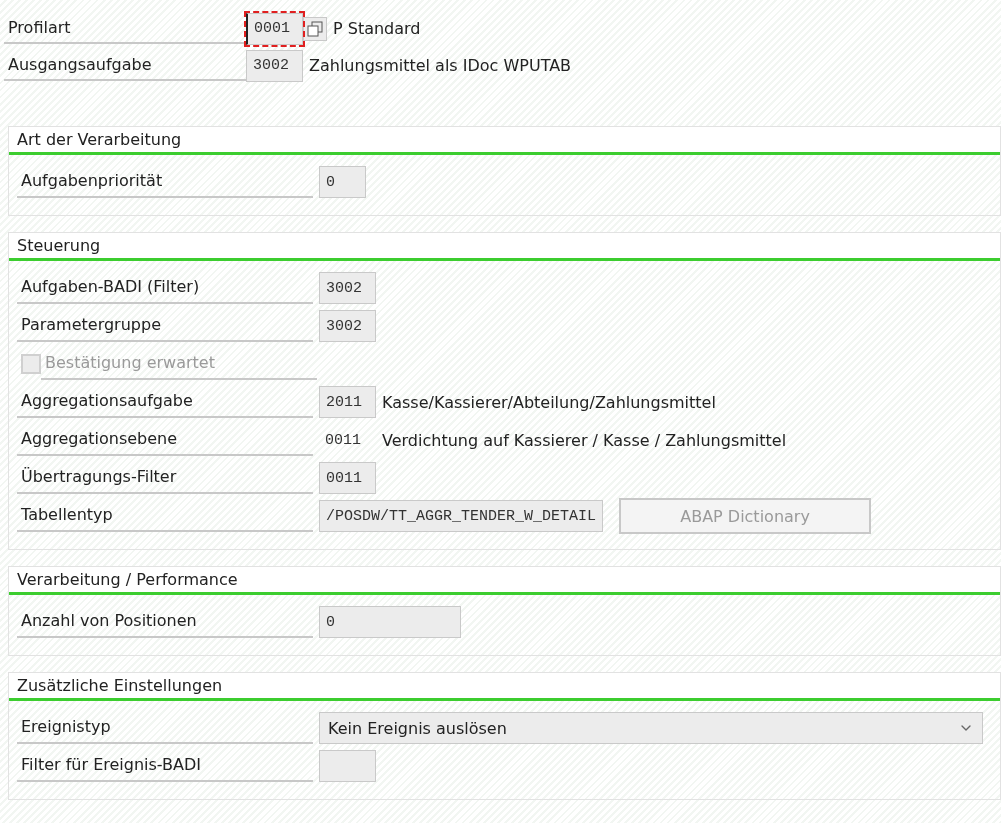  Describe the element at coordinates (549, 402) in the screenshot. I see `field-description: Kasse/Kassierer/Abteilung/Zahlungsmittel` at that location.